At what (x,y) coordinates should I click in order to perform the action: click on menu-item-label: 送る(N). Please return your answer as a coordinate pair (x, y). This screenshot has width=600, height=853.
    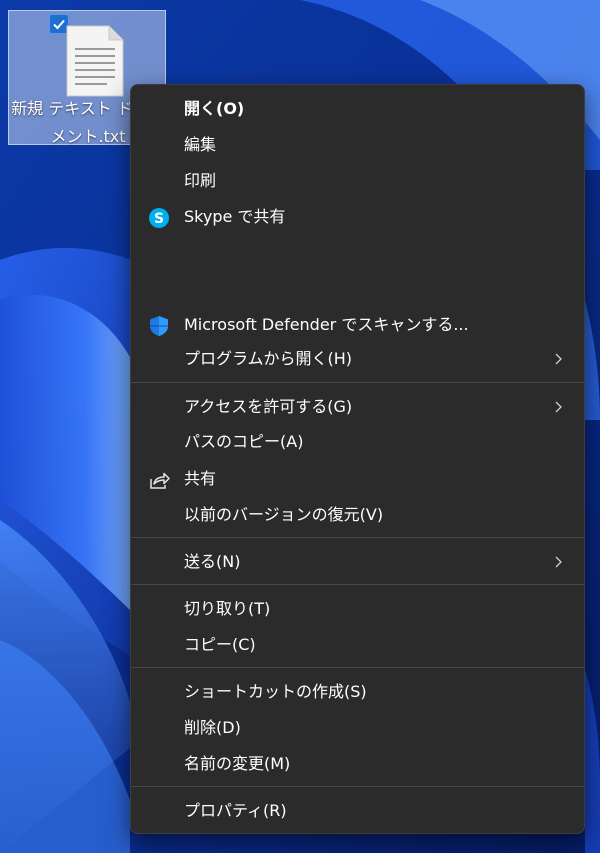
    Looking at the image, I should click on (212, 561).